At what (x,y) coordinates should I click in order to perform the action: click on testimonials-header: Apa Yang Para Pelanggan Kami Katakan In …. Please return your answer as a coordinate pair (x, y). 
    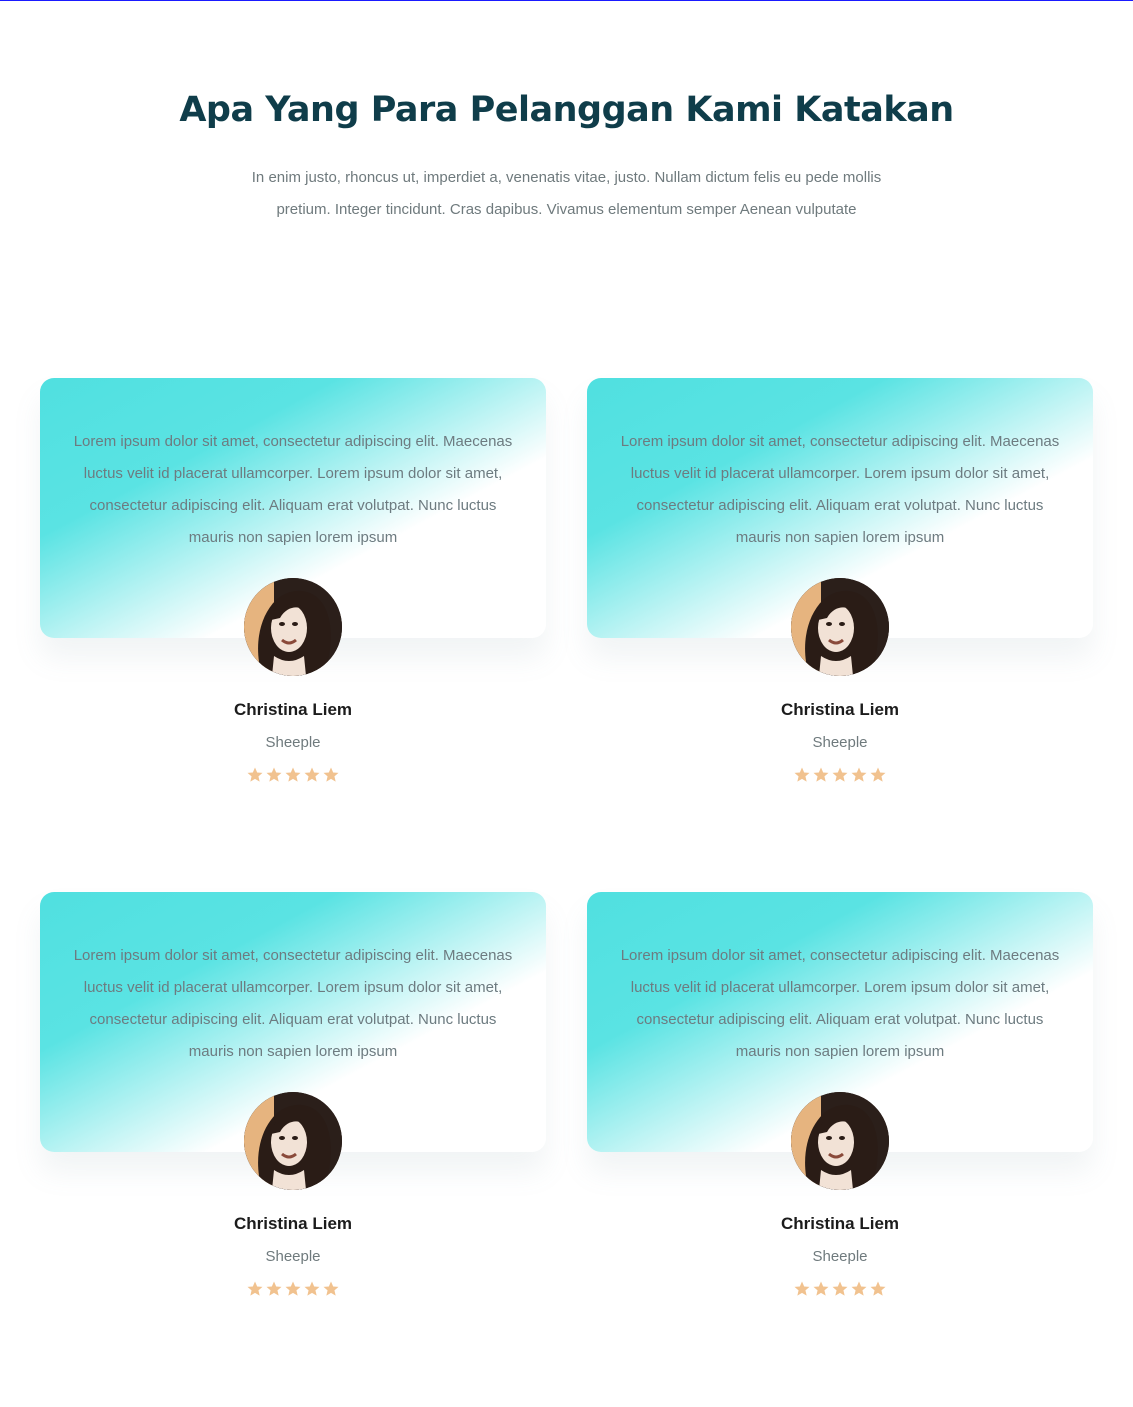
    Looking at the image, I should click on (566, 155).